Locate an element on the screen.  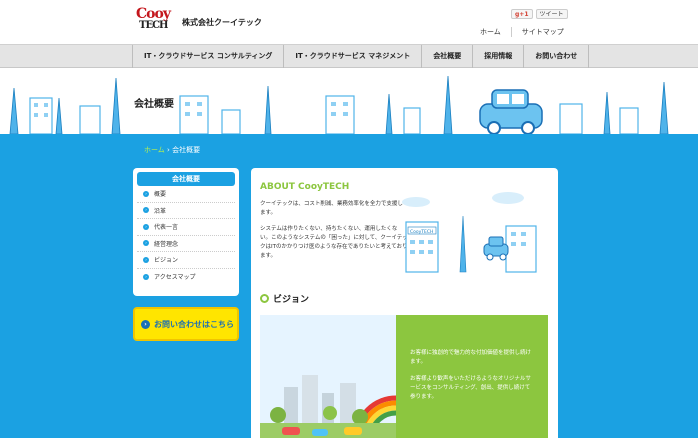
sidebar: 会社概要 › 概要 › 沿革 › 代表一言 › 経営理念 › ビジョン › アクセスマップ is located at coordinates (186, 232).